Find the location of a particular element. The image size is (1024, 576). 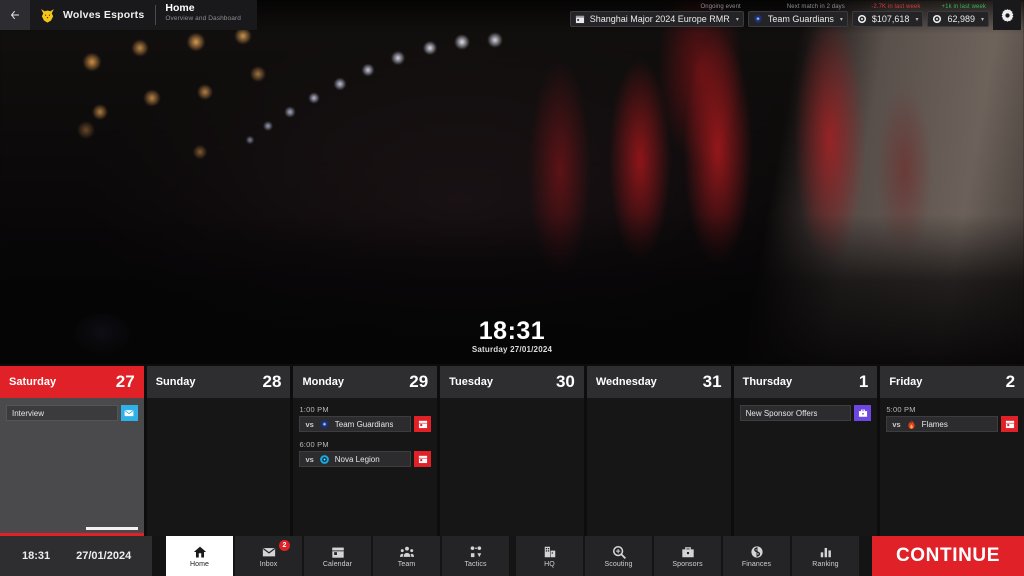

event-label: Team Guardians is located at coordinates (364, 424).